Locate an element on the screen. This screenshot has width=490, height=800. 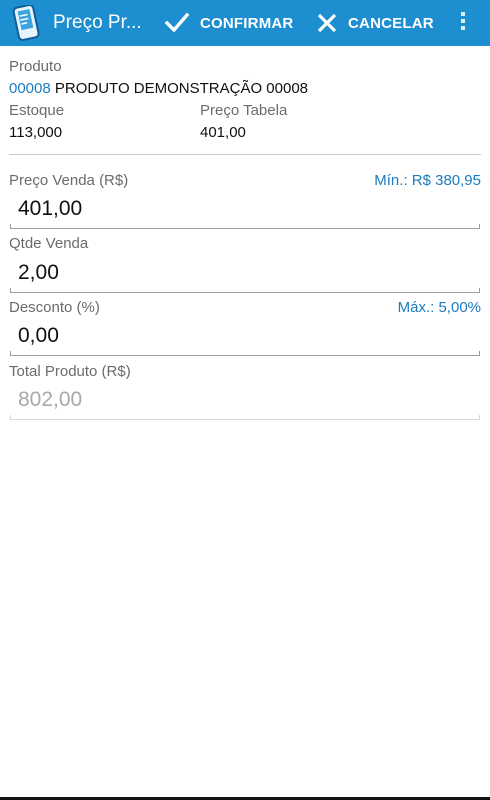
estoque-label: Estoque is located at coordinates (37, 110).